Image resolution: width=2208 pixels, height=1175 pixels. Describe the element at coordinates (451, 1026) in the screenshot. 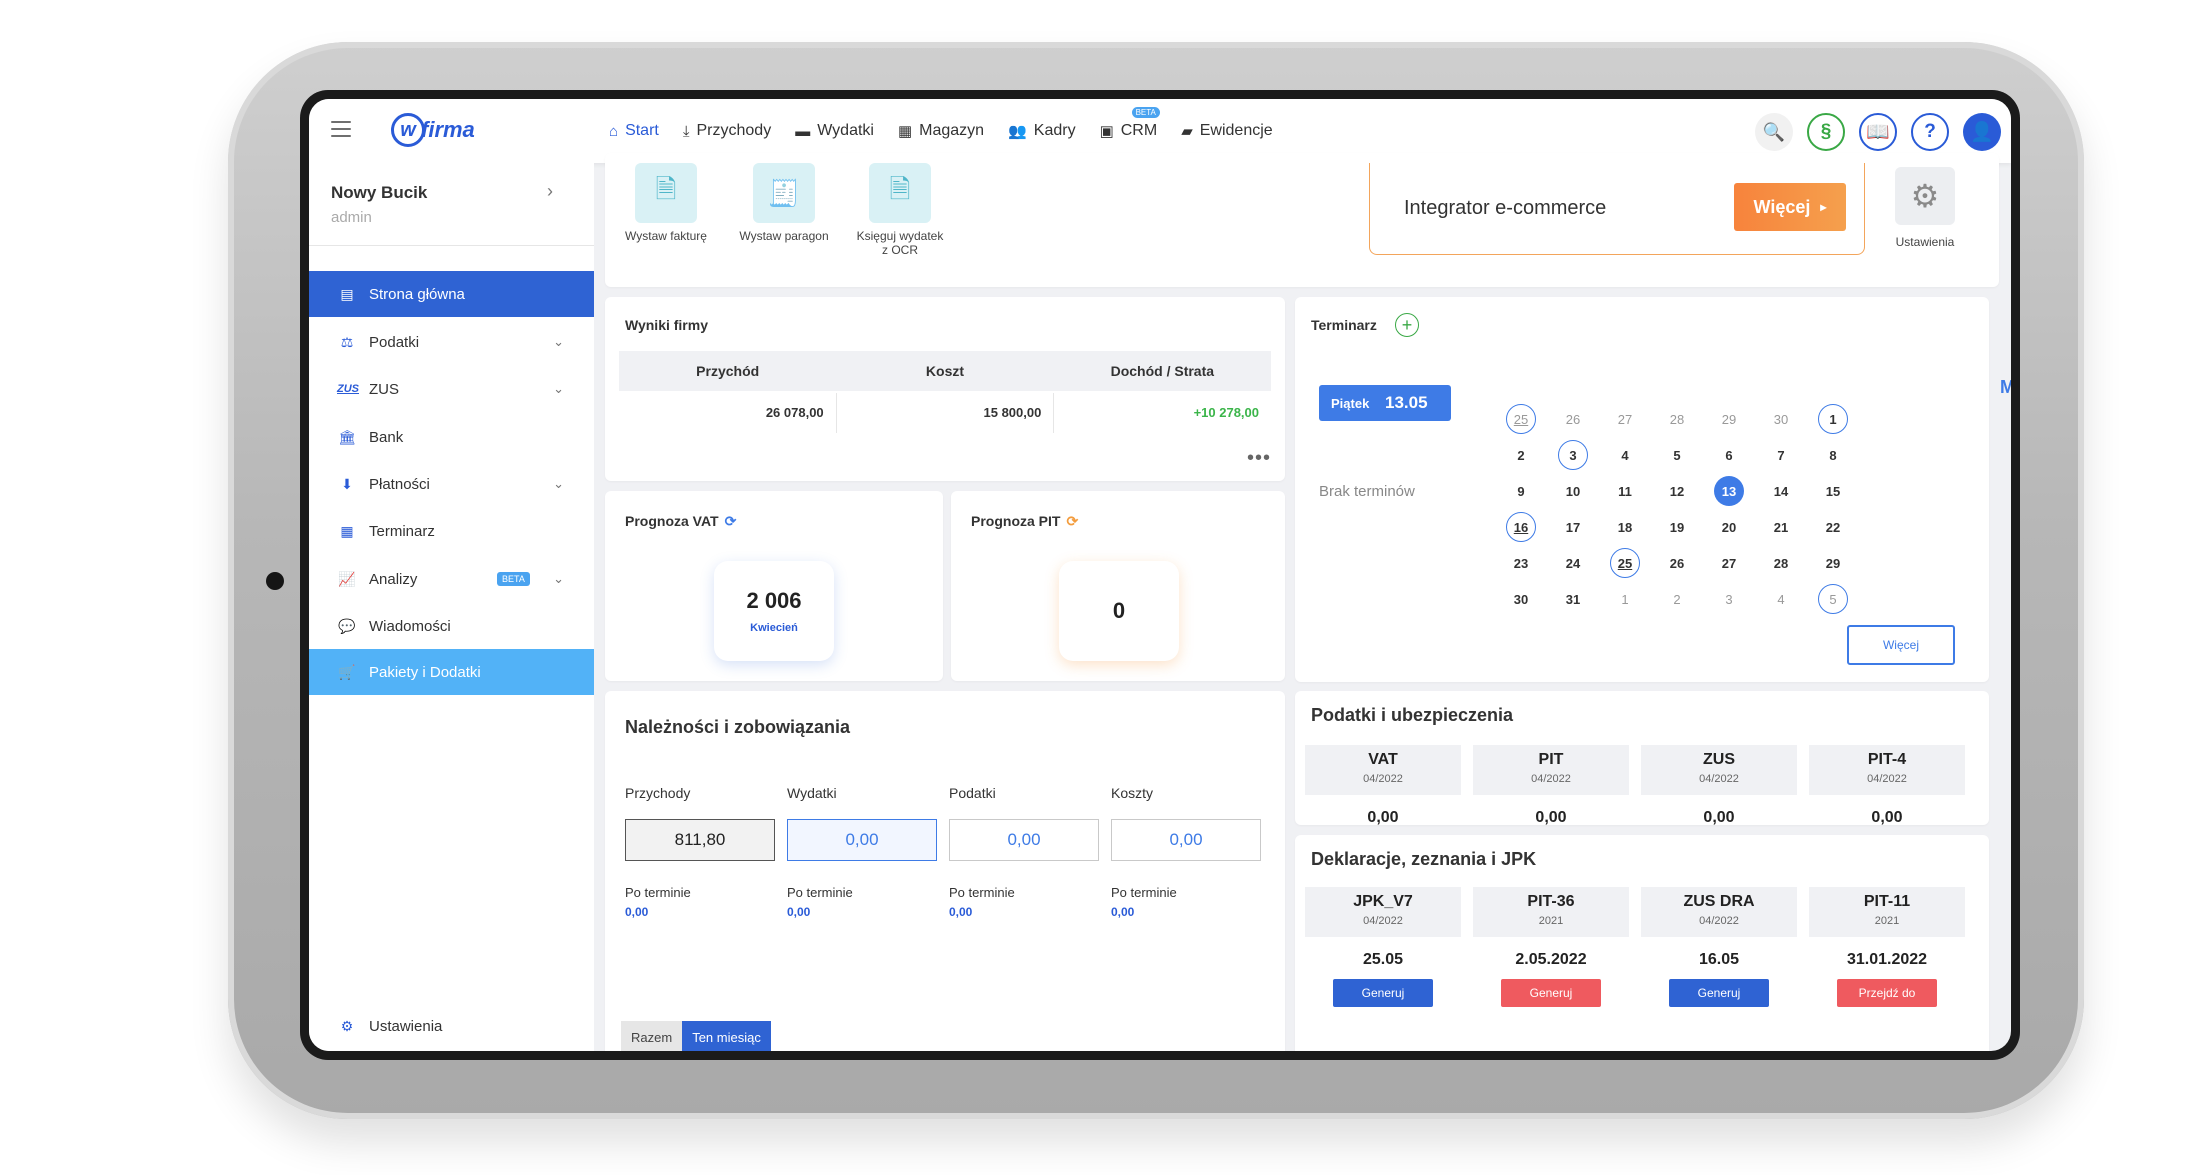

I see `sidebar-item-ustawienia: ⚙ Ustawienia` at that location.